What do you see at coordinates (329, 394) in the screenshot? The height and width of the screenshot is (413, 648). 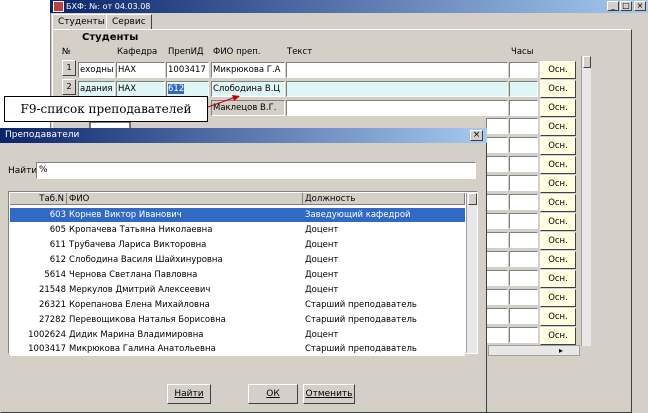 I see `cancel-button: Отменить` at bounding box center [329, 394].